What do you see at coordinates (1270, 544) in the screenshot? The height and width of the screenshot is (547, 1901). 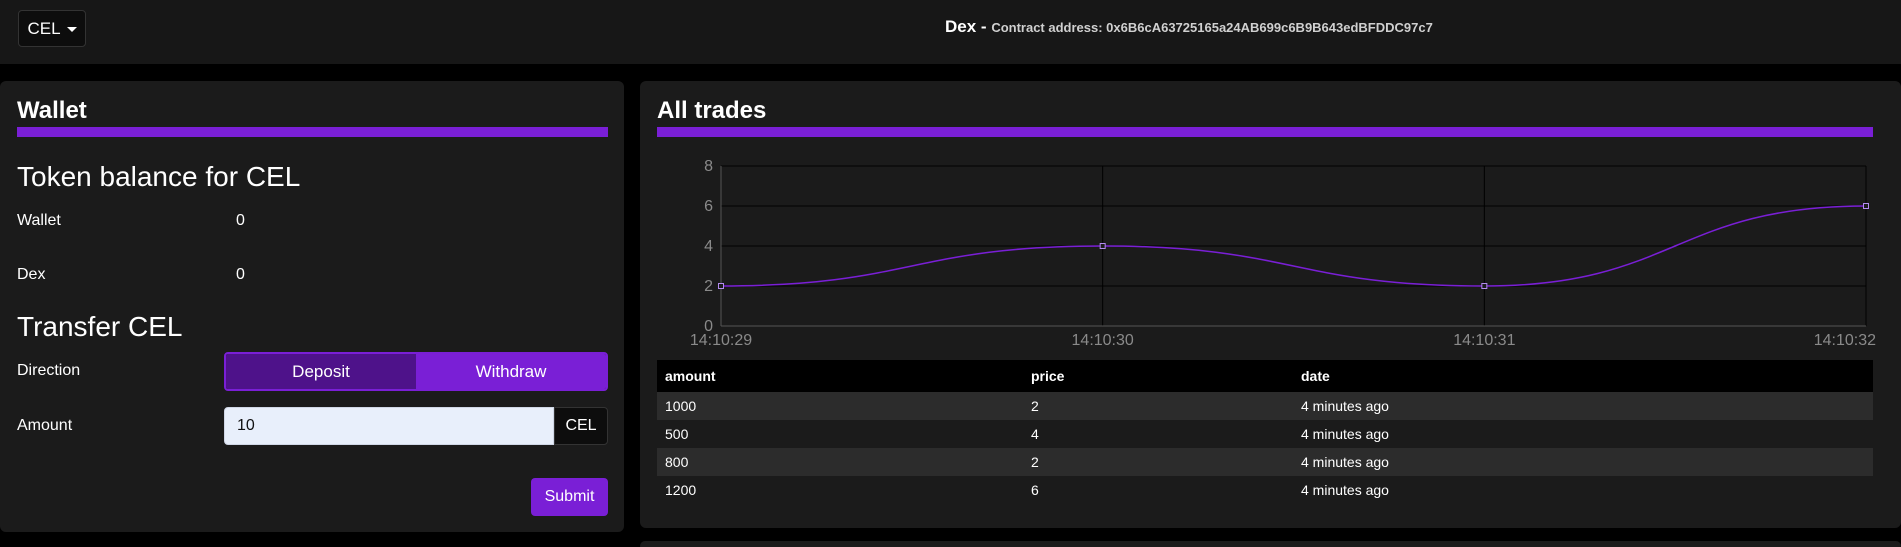 I see `bottom-card` at bounding box center [1270, 544].